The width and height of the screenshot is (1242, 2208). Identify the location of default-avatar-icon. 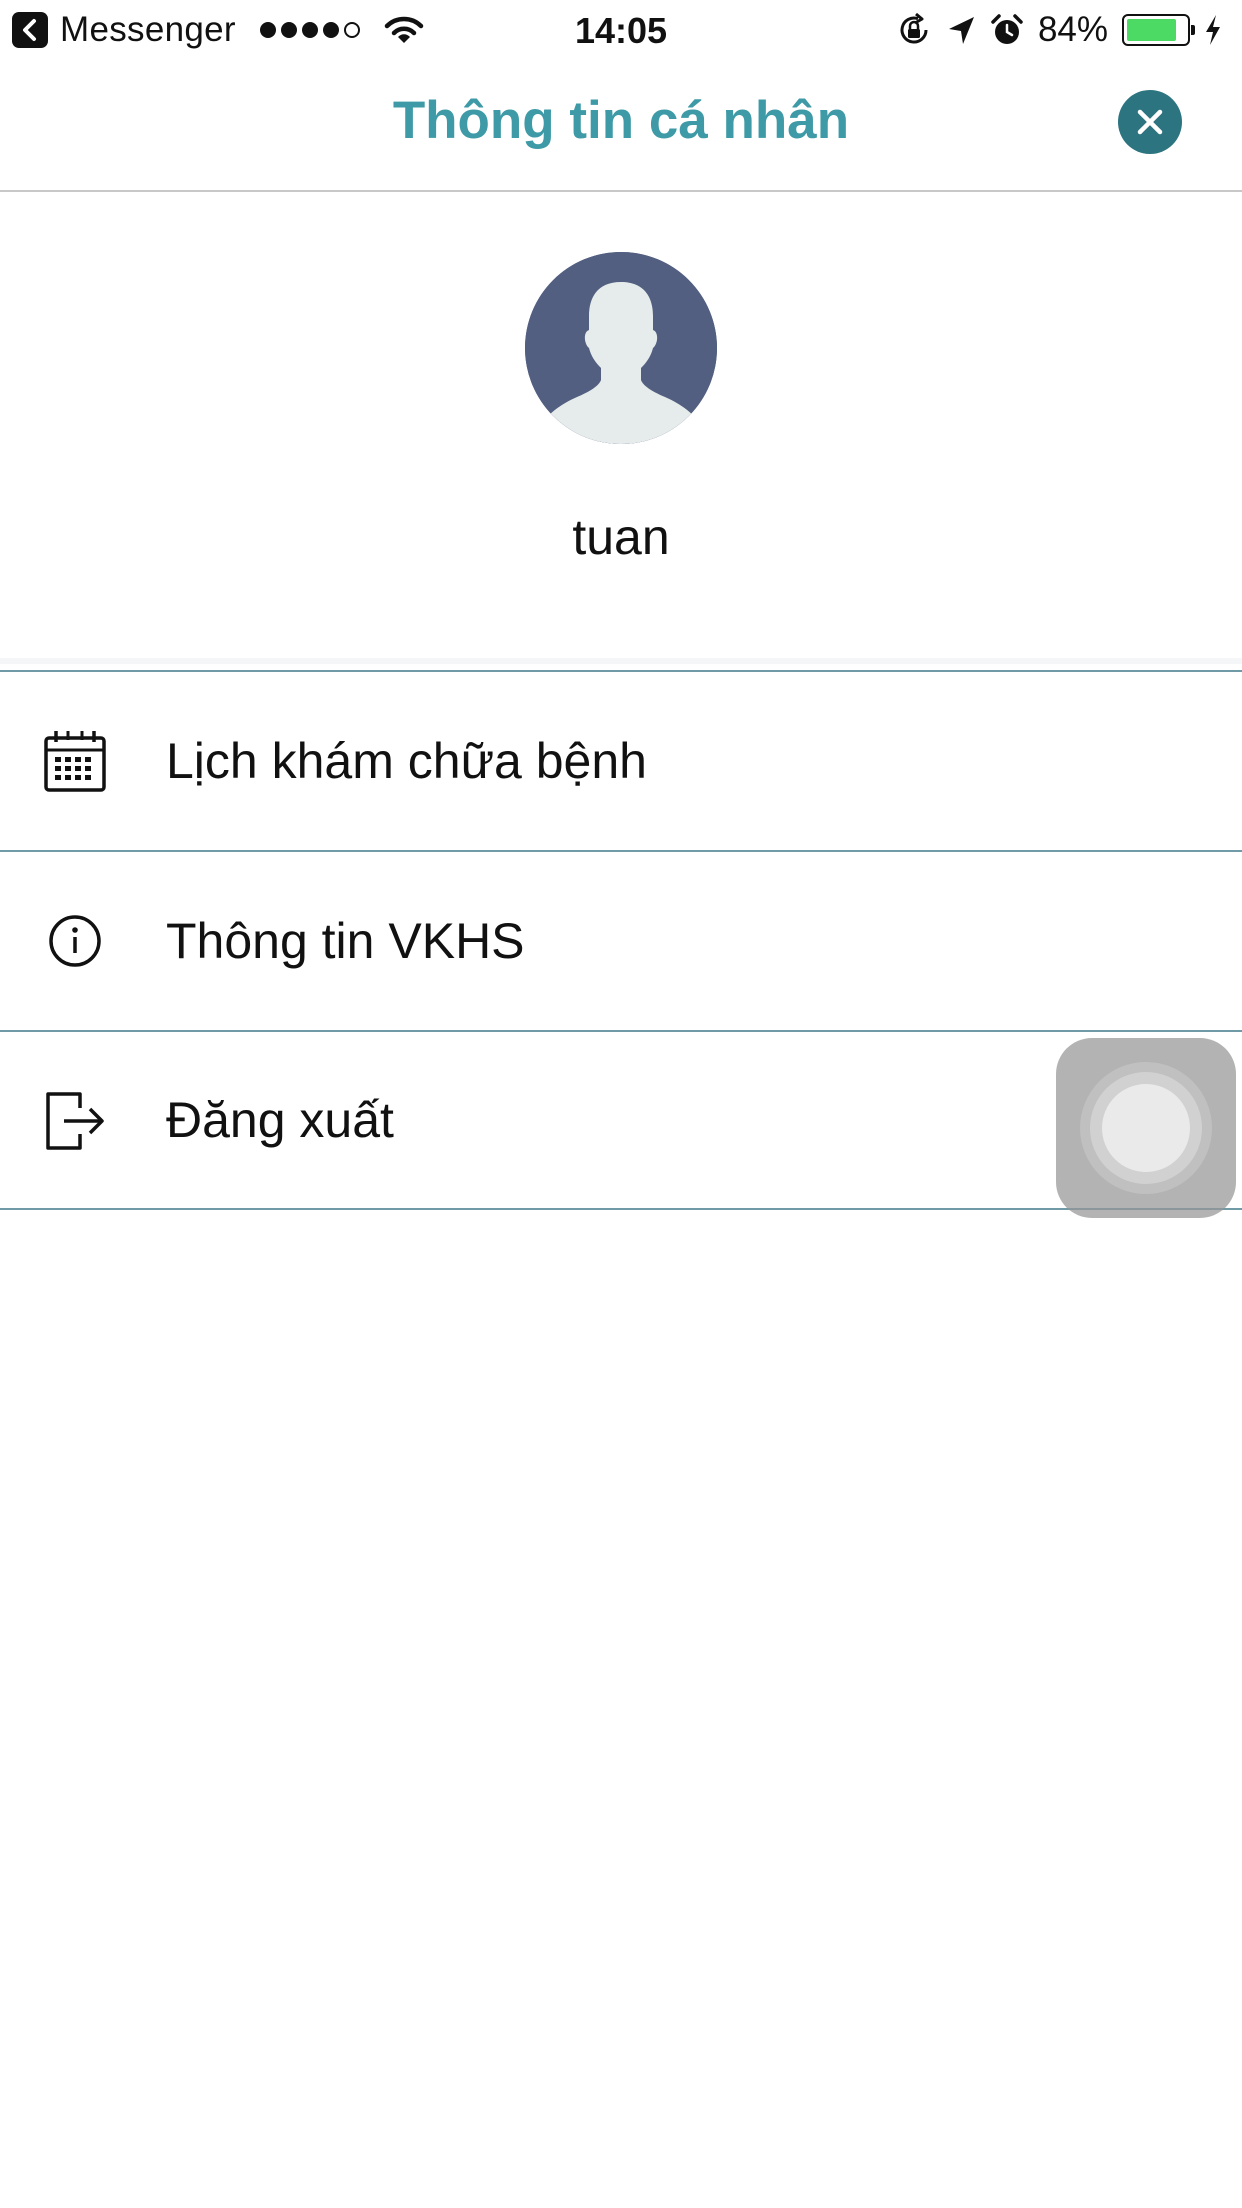
(621, 348).